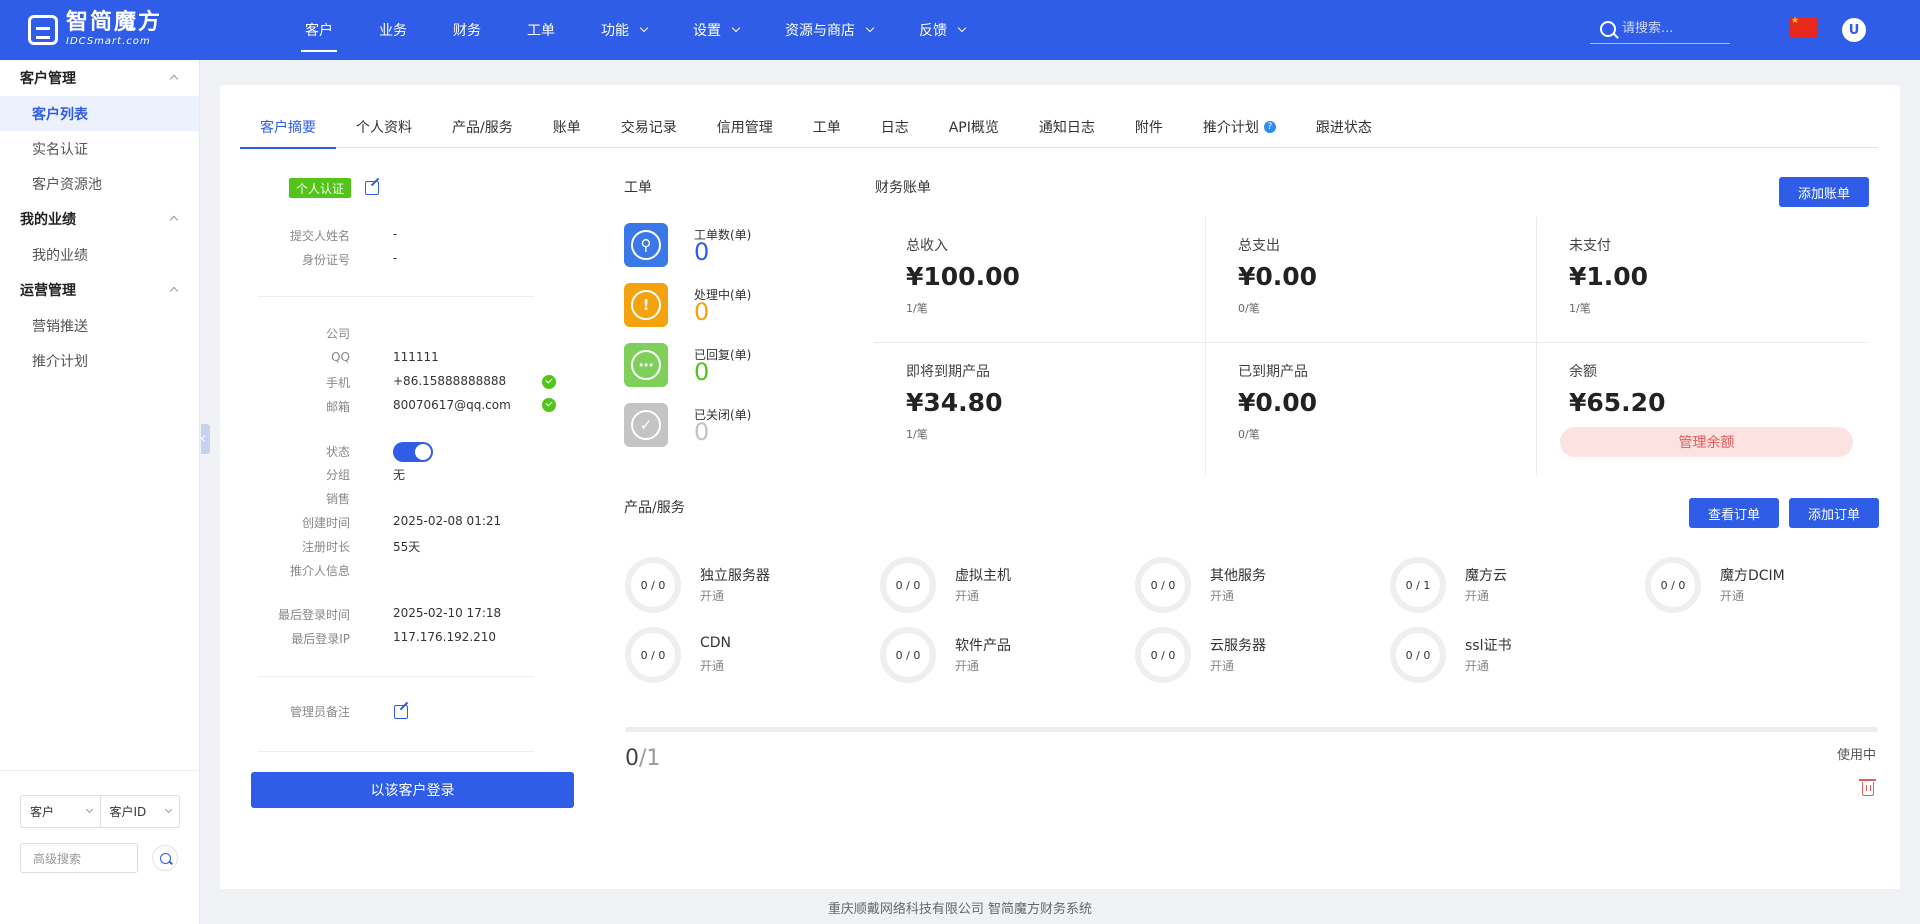 This screenshot has height=924, width=1920. I want to click on tab-9: 通知日志, so click(1067, 126).